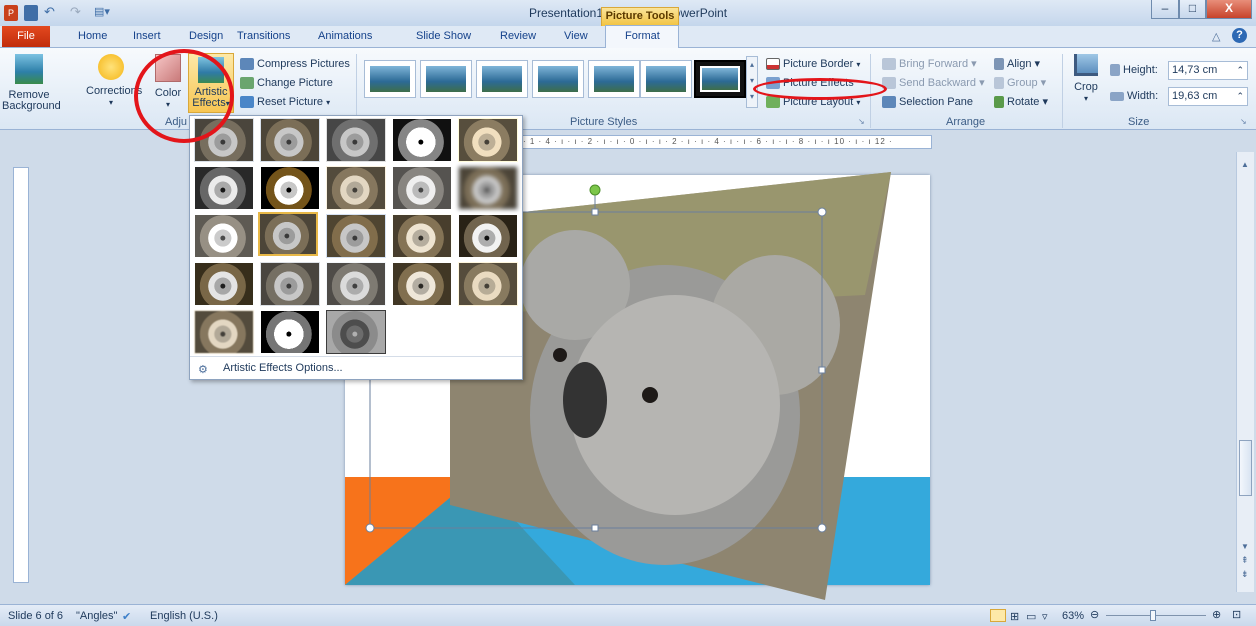 Image resolution: width=1256 pixels, height=626 pixels. What do you see at coordinates (110, 102) in the screenshot?
I see `corrections-chevron-icon: ▾` at bounding box center [110, 102].